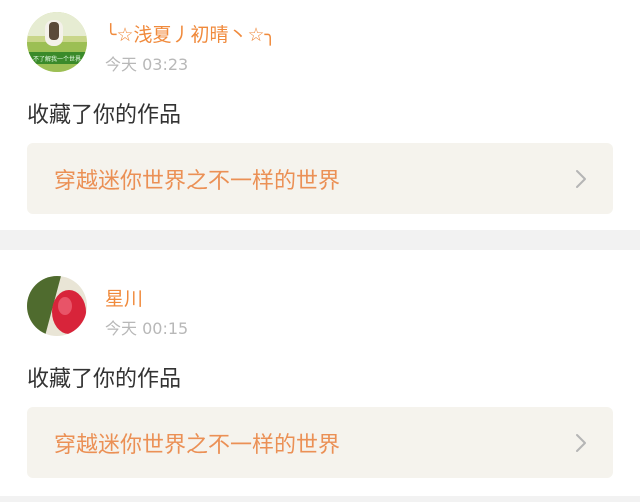  What do you see at coordinates (57, 59) in the screenshot?
I see `avatar-caption: 不了解我一个世界` at bounding box center [57, 59].